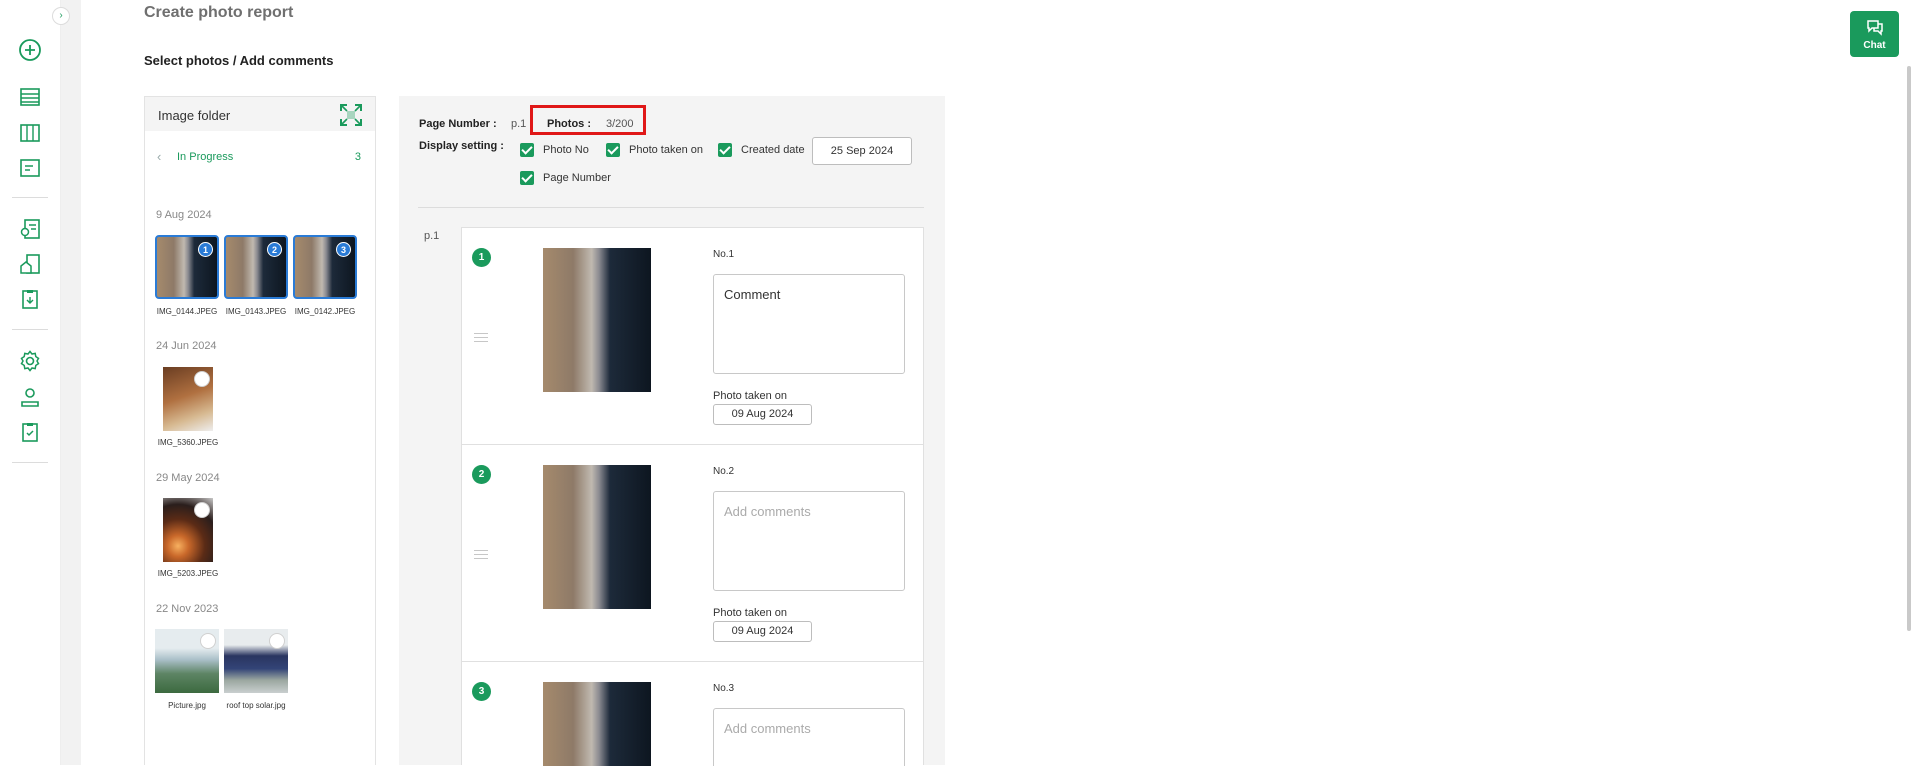 The height and width of the screenshot is (766, 1911). Describe the element at coordinates (519, 124) in the screenshot. I see `page-number-value: p.1` at that location.